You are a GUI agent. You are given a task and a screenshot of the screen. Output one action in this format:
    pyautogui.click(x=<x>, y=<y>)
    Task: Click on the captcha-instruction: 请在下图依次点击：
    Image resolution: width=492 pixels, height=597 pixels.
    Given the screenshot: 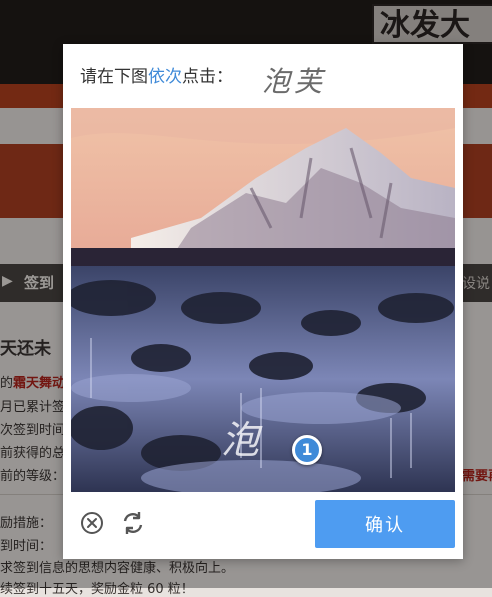 What is the action you would take?
    pyautogui.click(x=156, y=77)
    